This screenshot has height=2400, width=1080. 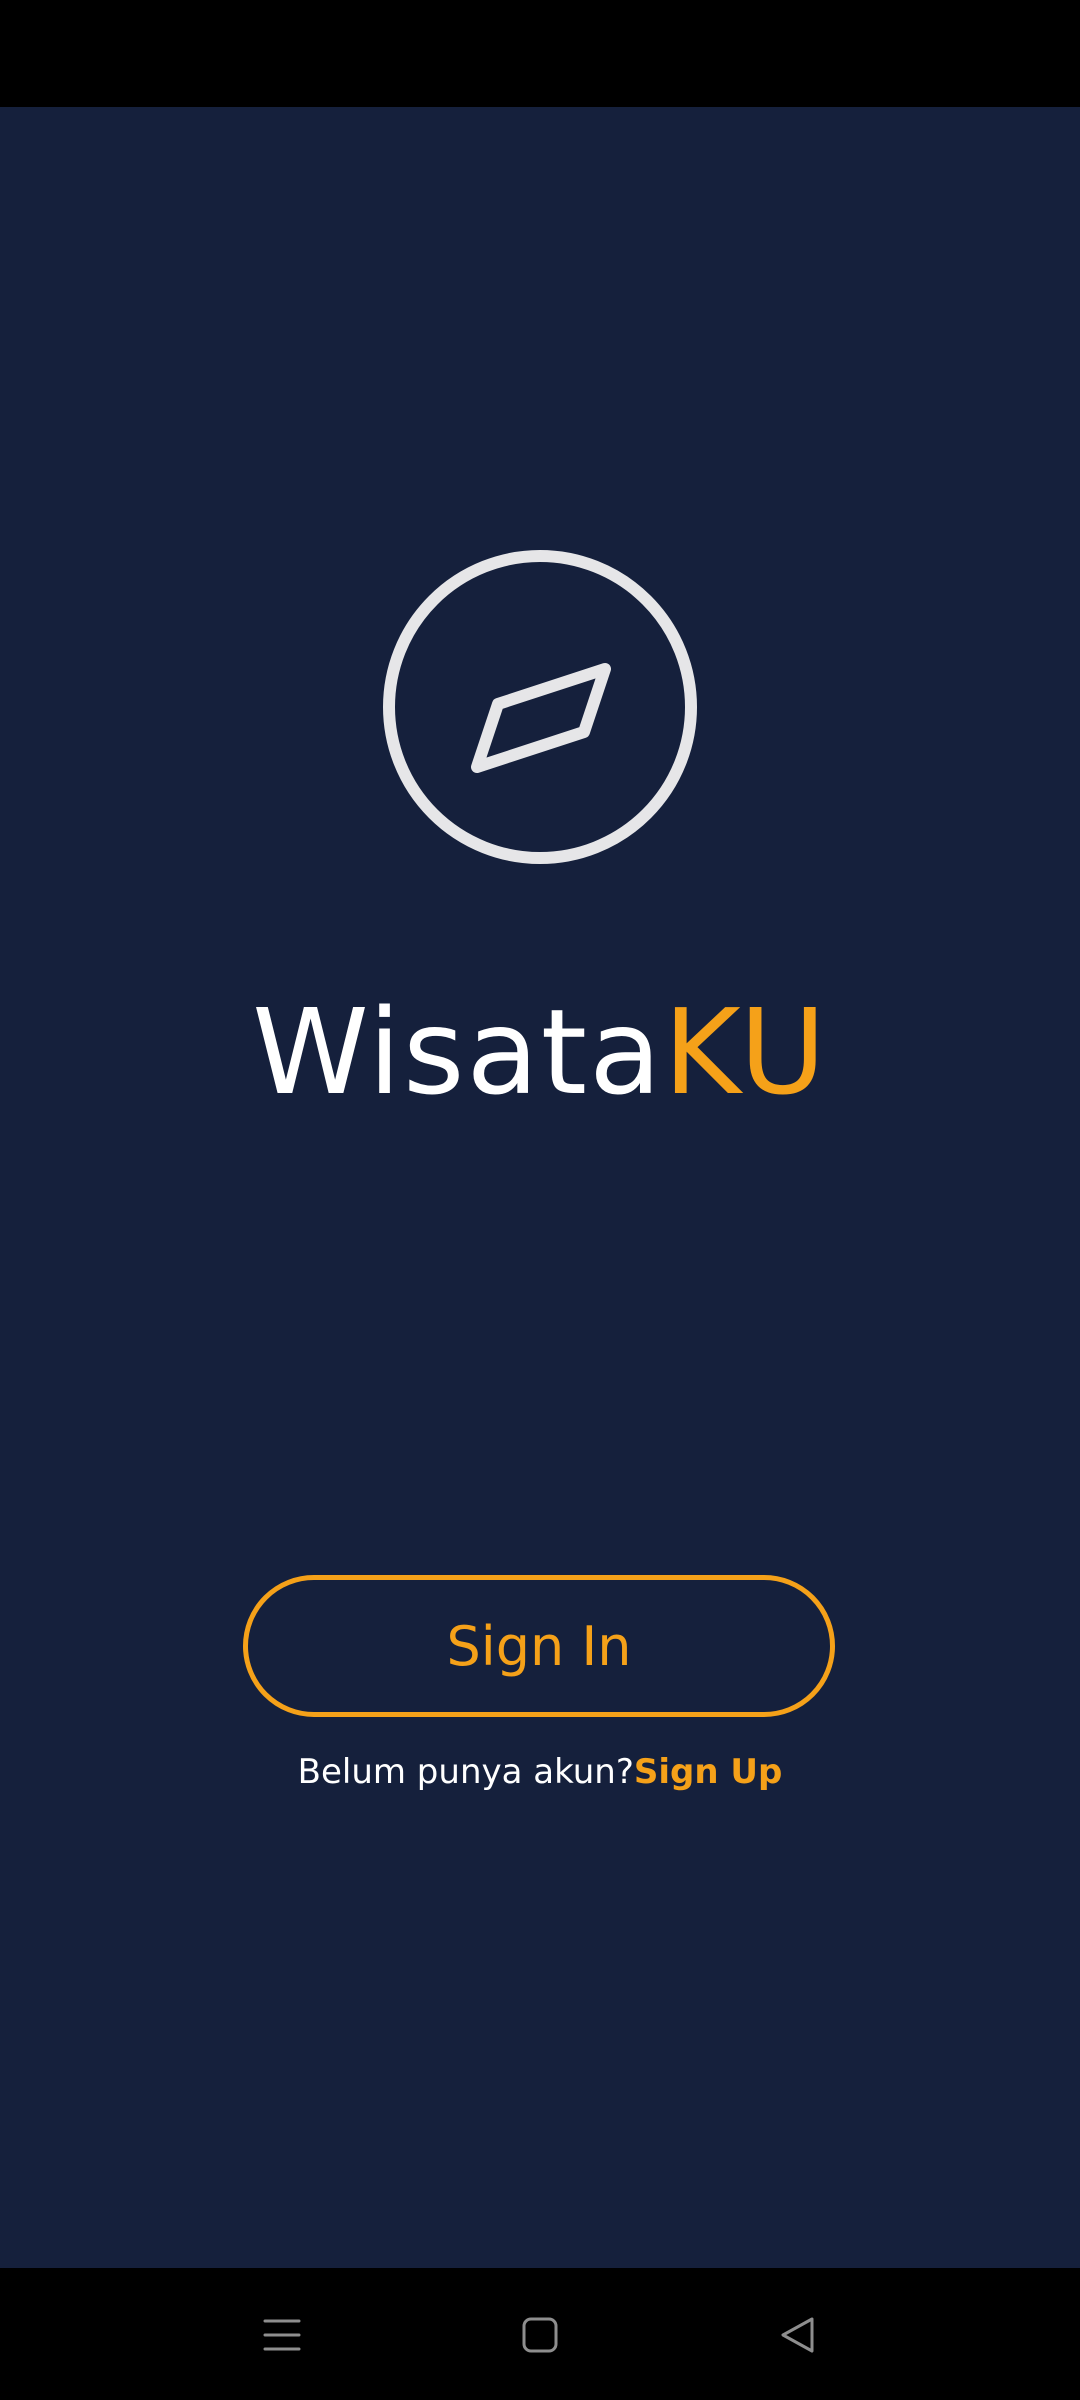 I want to click on signup-prompt-row: Belum punya akun?Sign Up, so click(x=540, y=1772).